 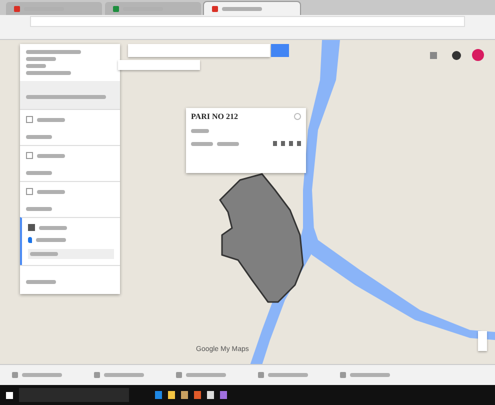 What do you see at coordinates (9, 395) in the screenshot?
I see `start-icon` at bounding box center [9, 395].